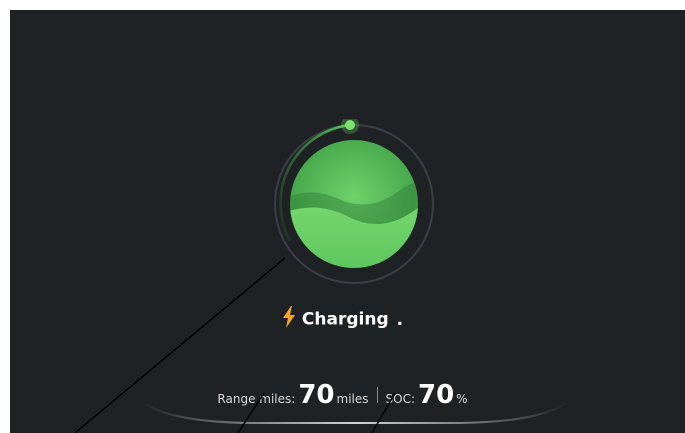 The image size is (685, 433). What do you see at coordinates (355, 412) in the screenshot?
I see `bottom-glow-arc` at bounding box center [355, 412].